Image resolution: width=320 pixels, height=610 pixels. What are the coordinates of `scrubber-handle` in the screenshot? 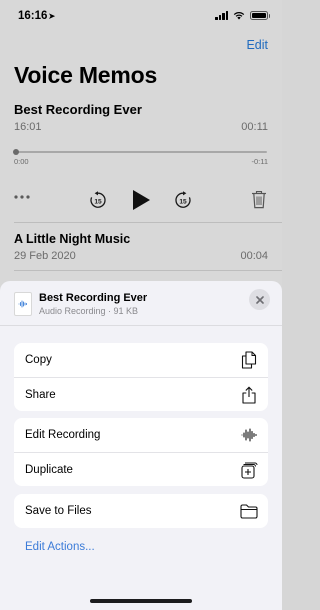 It's located at (16, 151).